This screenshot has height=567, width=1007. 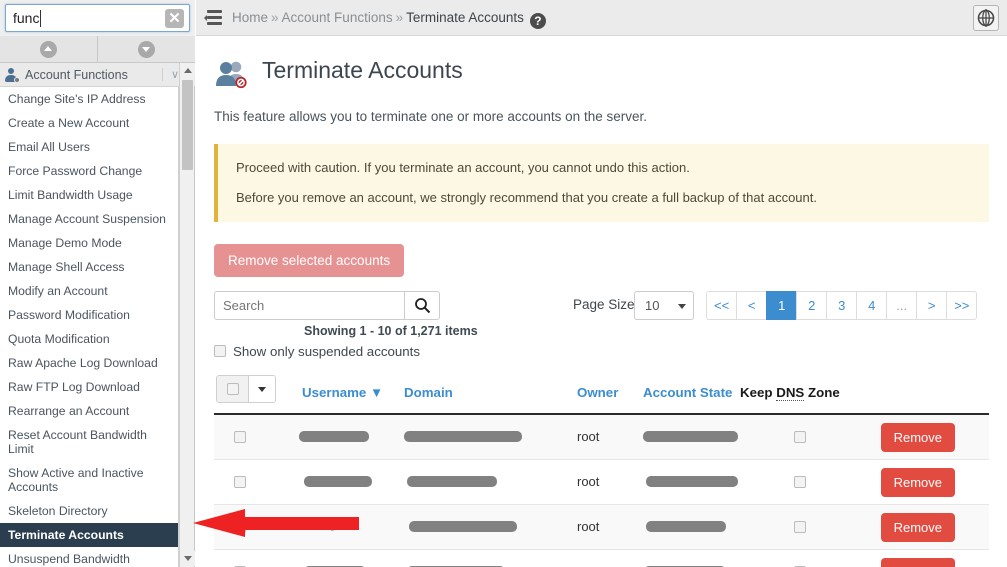 I want to click on sidebar-item-modify-an-account: Modify an Account, so click(x=89, y=291).